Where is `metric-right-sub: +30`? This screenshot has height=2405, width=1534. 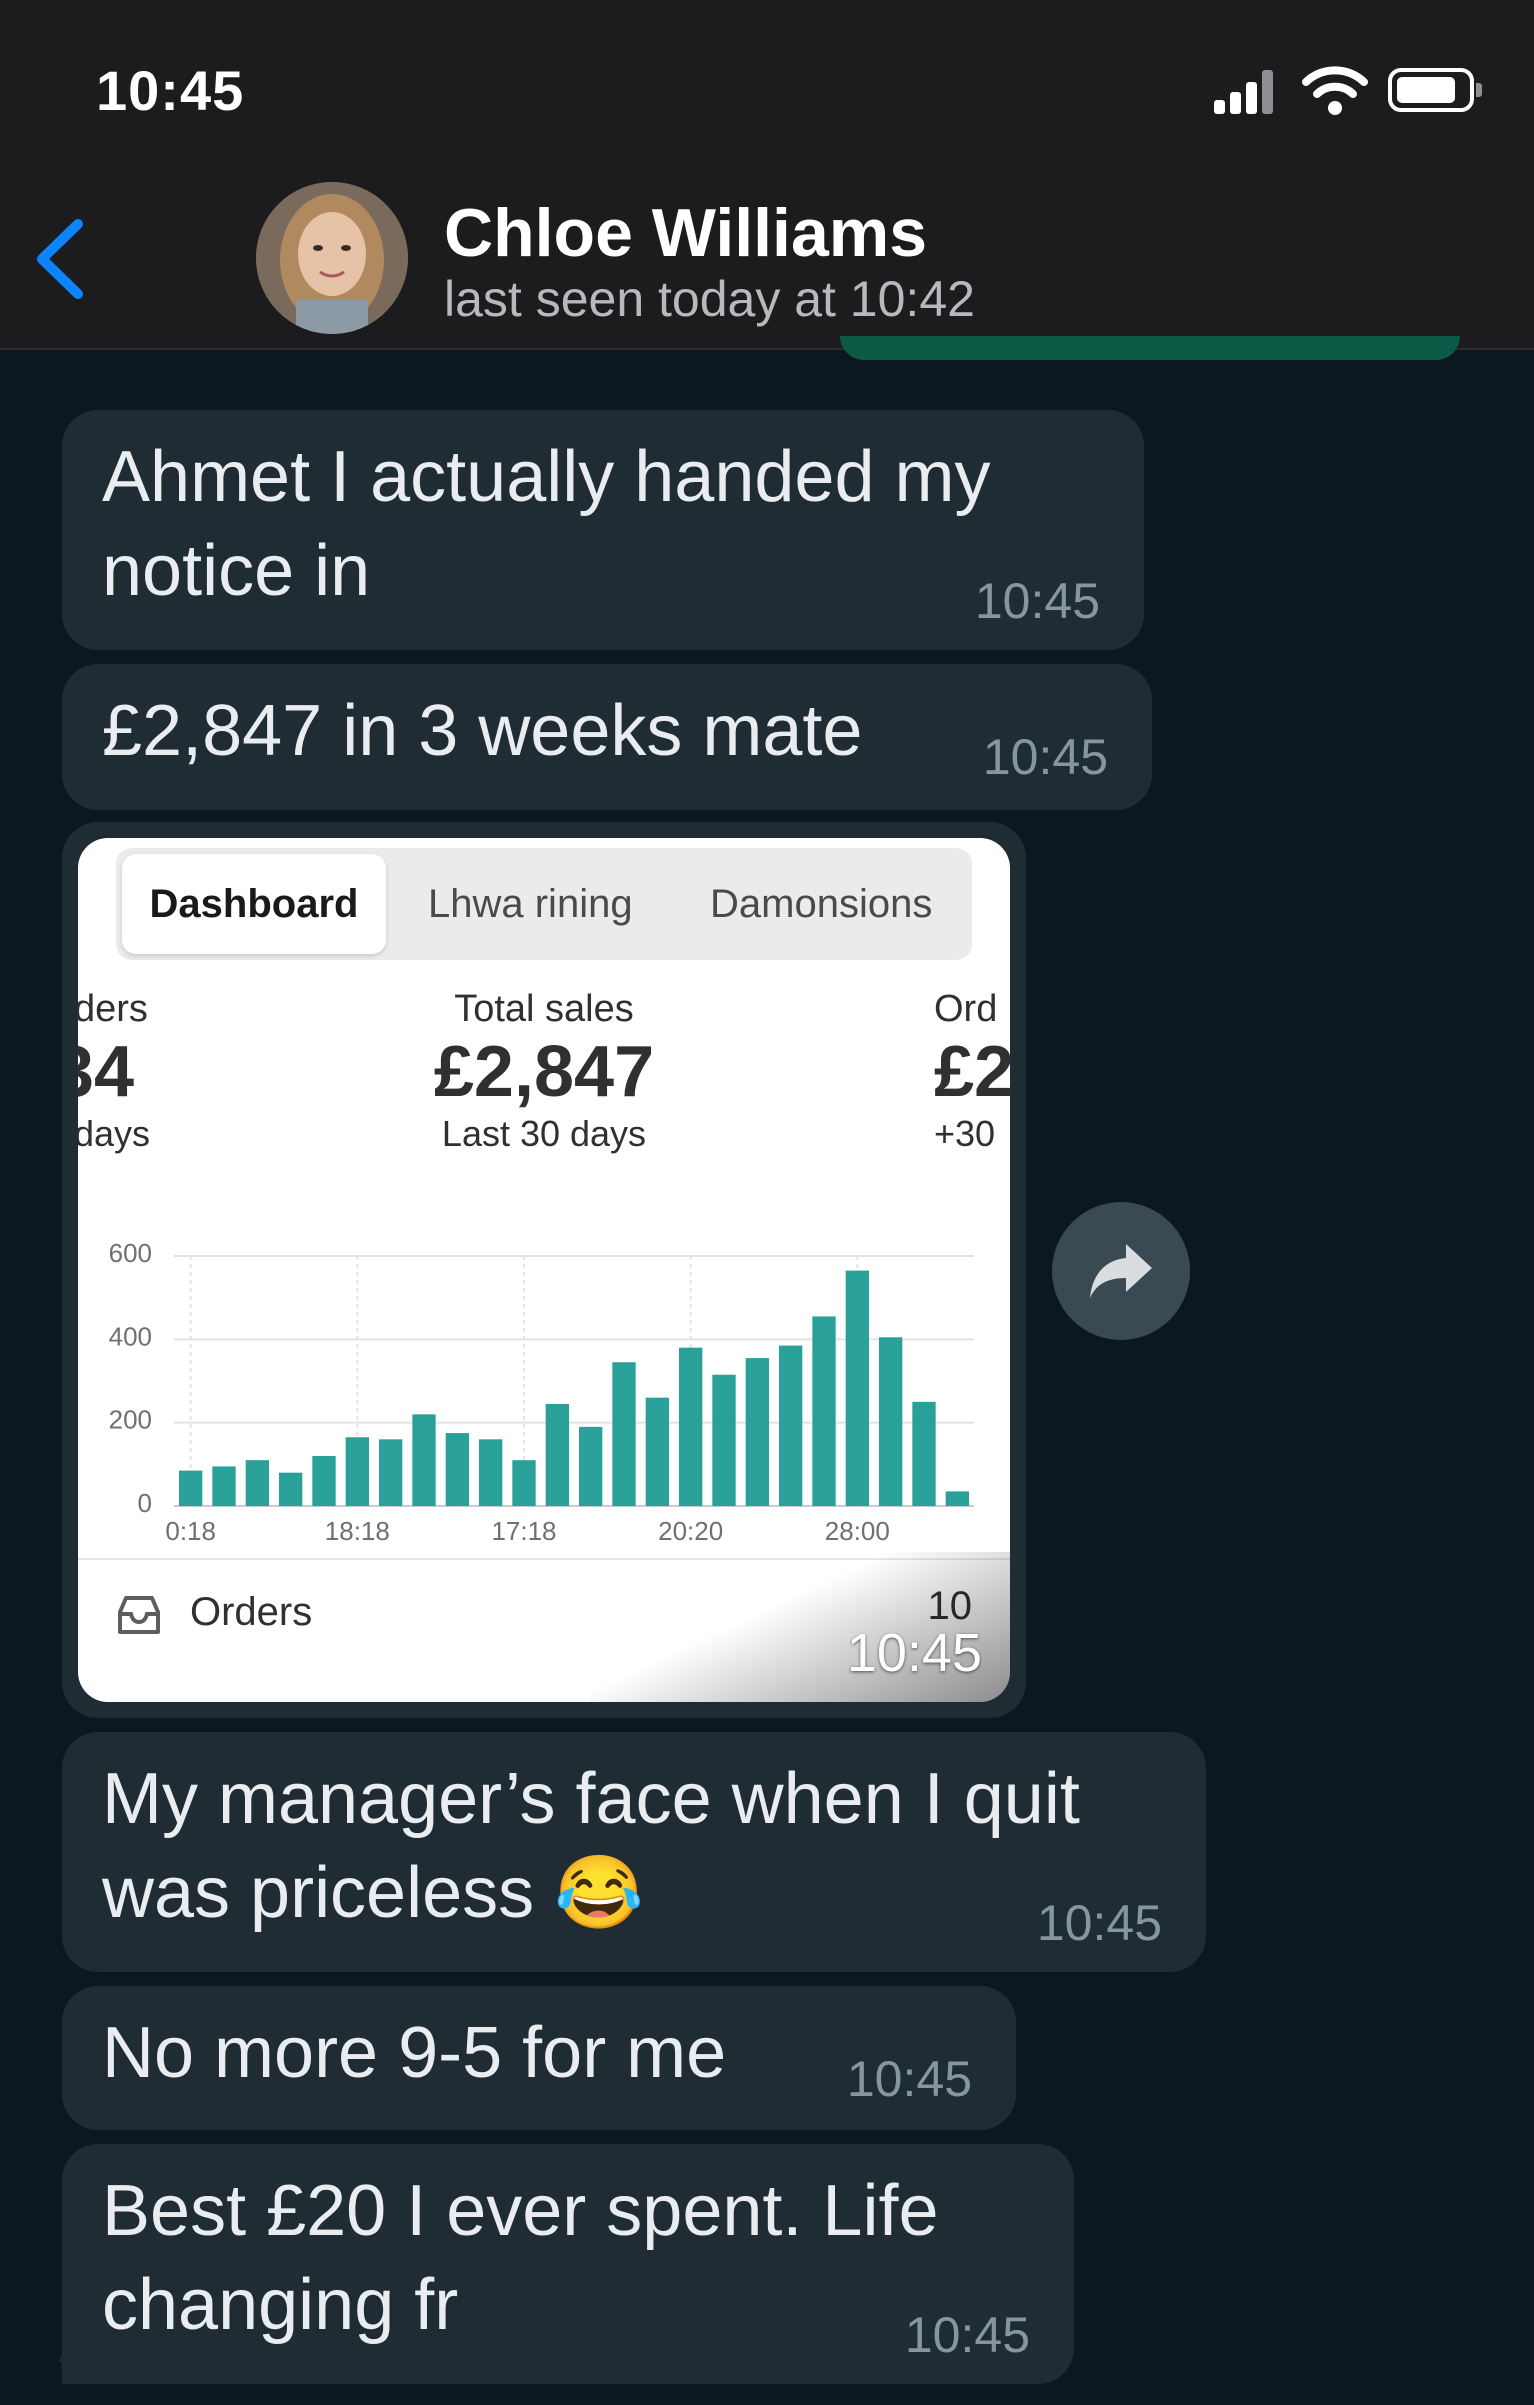
metric-right-sub: +30 is located at coordinates (965, 1133).